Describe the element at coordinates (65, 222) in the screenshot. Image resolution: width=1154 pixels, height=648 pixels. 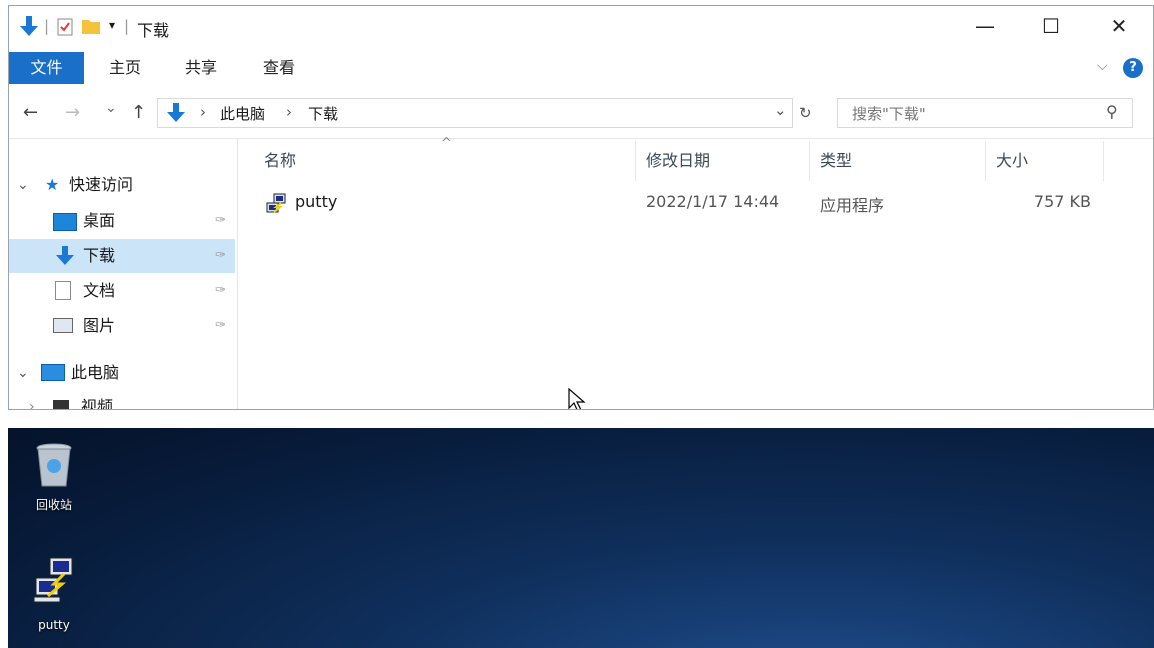
I see `desktop-icon` at that location.